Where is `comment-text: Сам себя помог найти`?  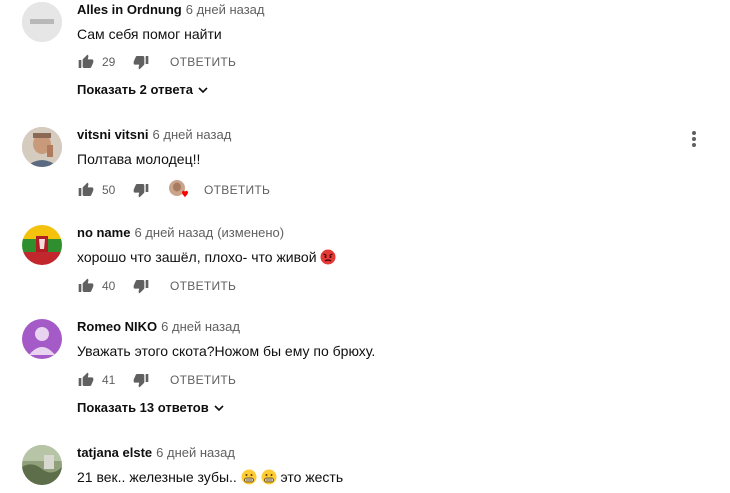 comment-text: Сам себя помог найти is located at coordinates (149, 34).